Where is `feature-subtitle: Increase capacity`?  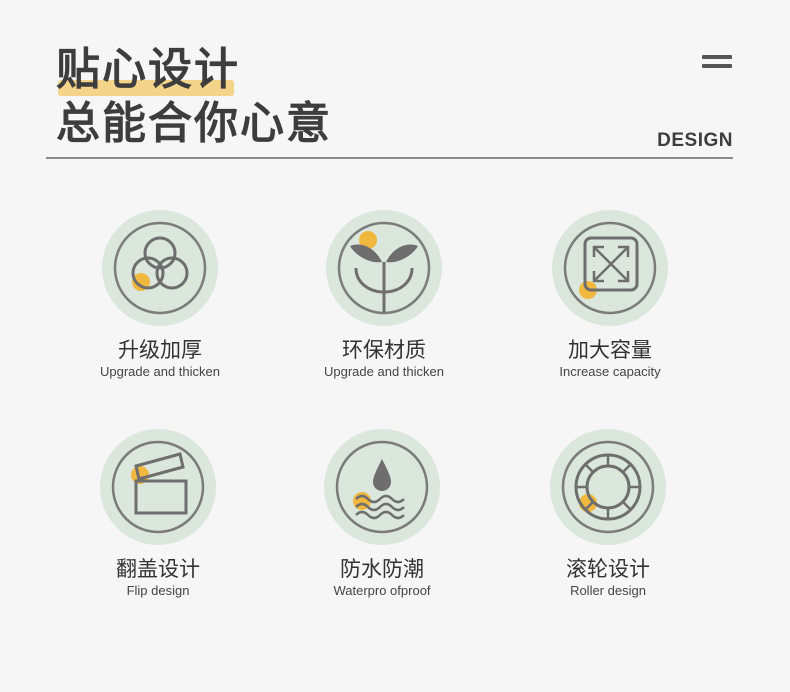
feature-subtitle: Increase capacity is located at coordinates (610, 371).